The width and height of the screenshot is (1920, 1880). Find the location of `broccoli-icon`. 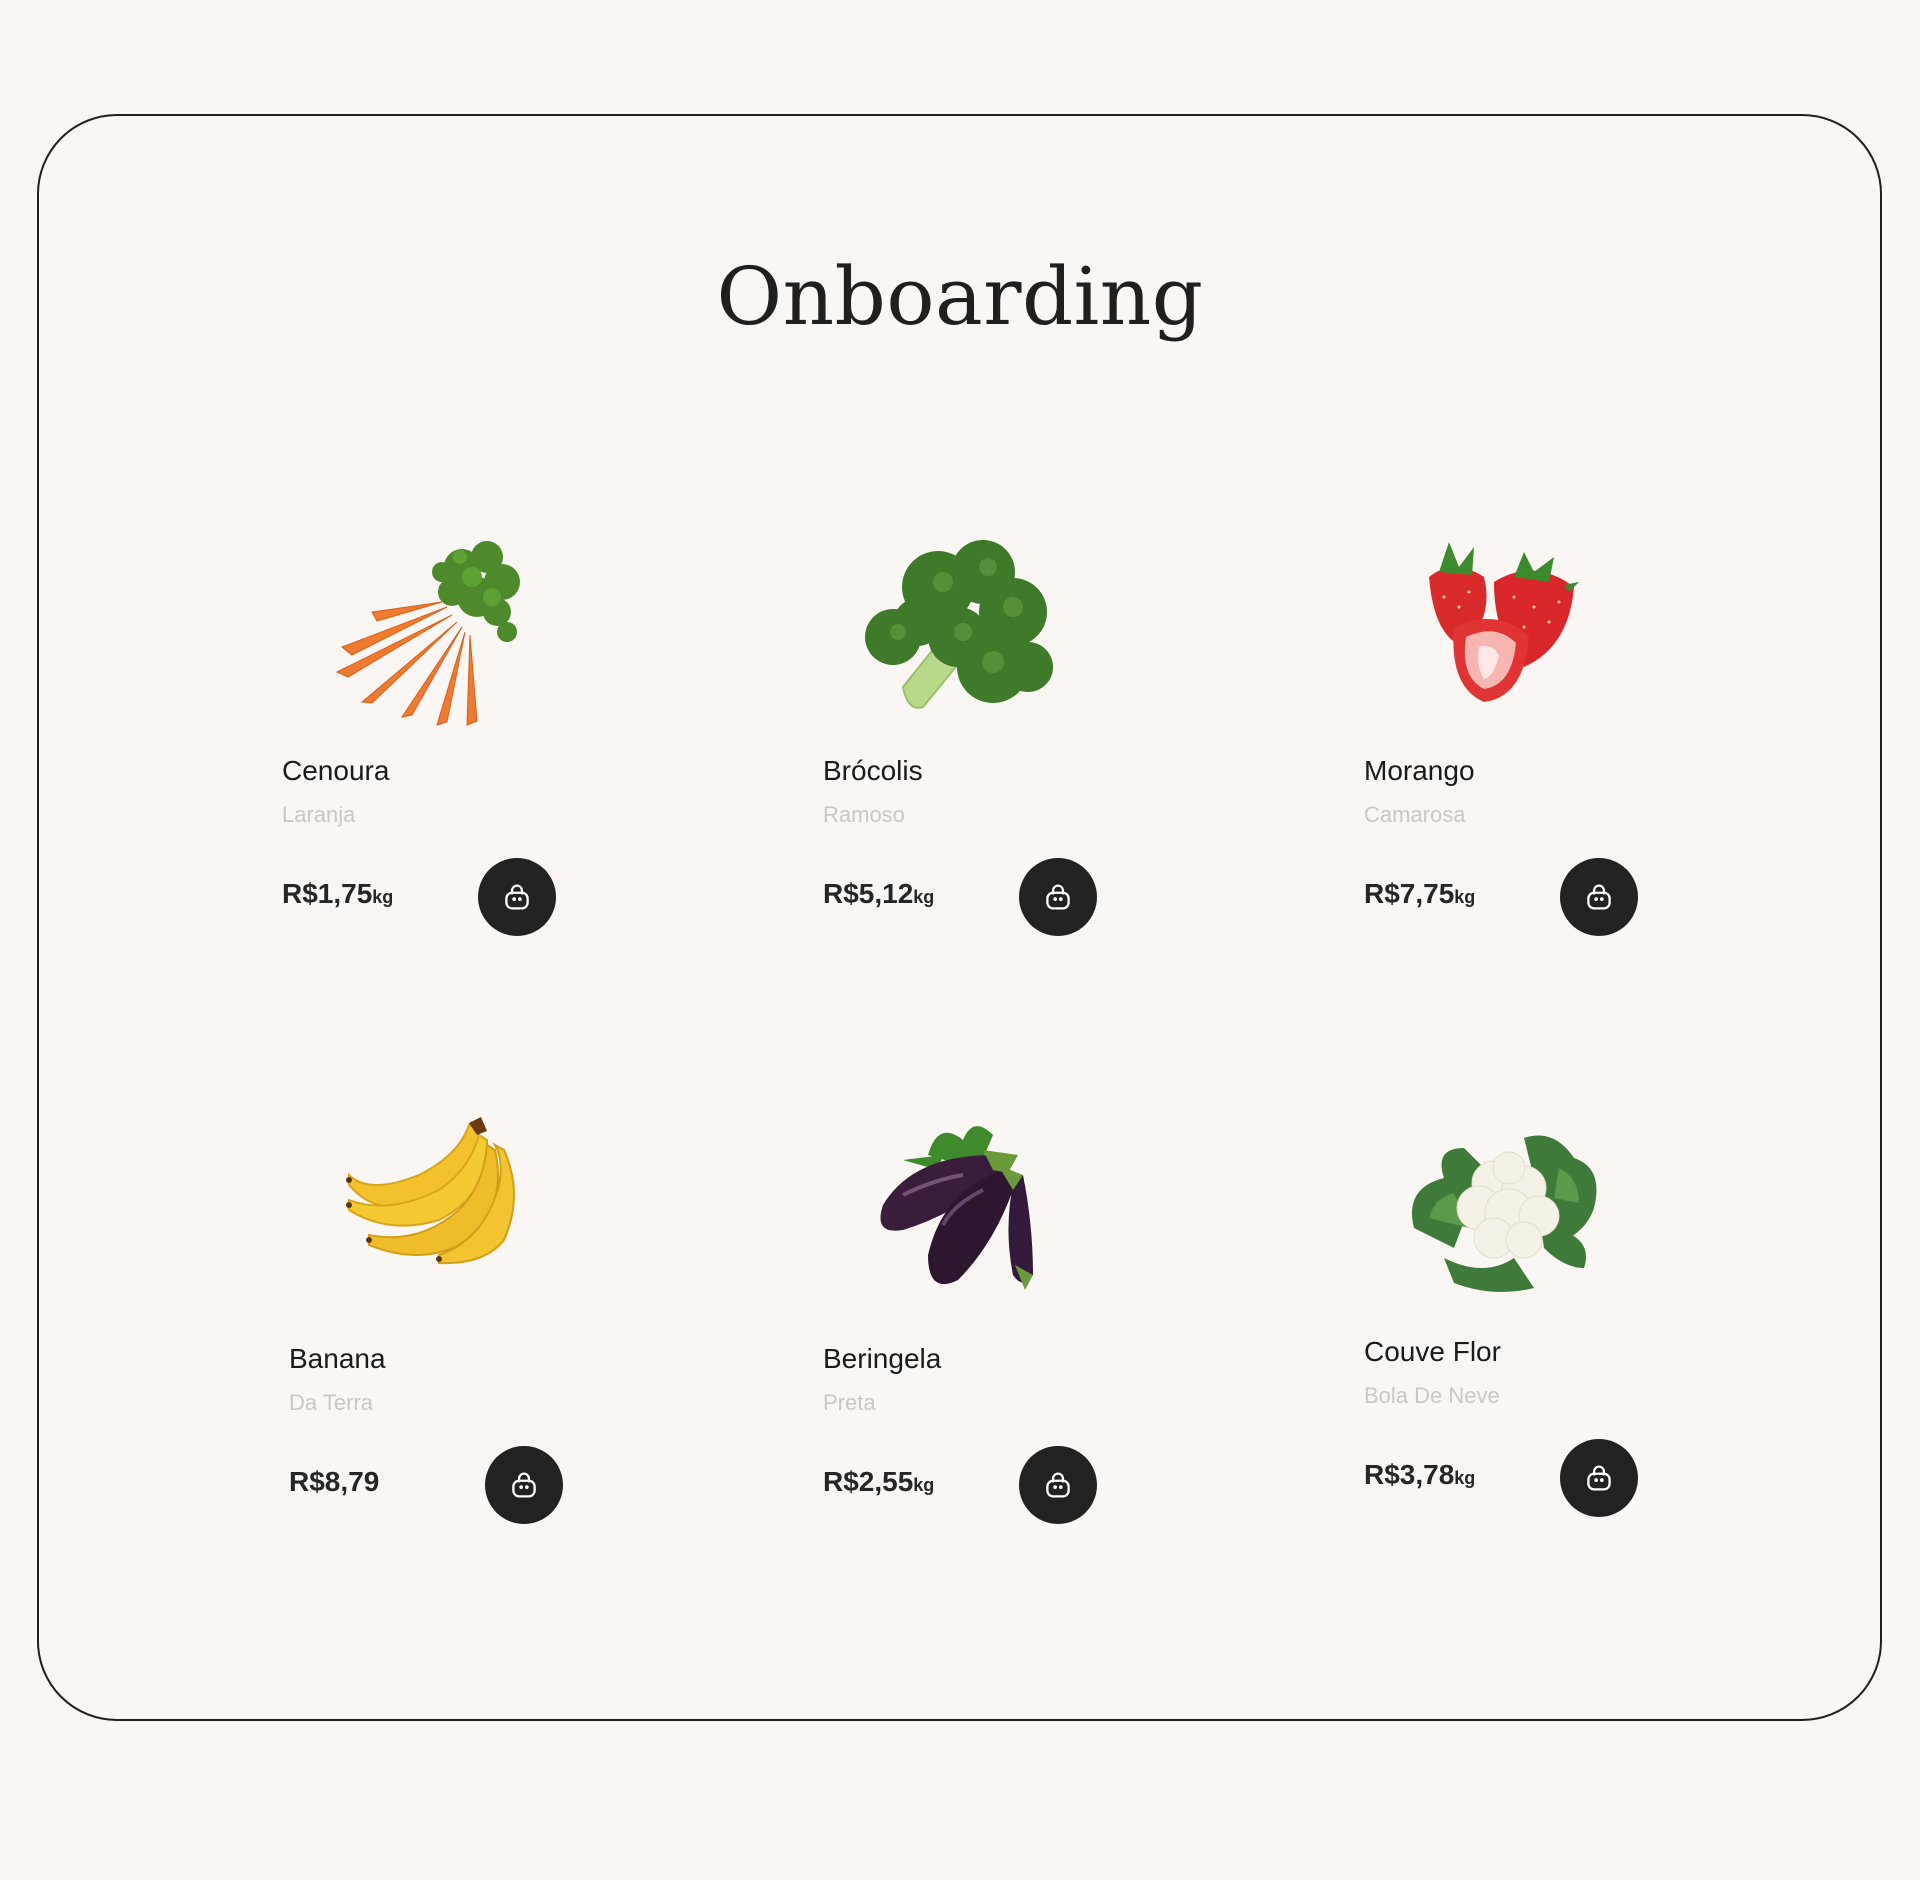

broccoli-icon is located at coordinates (959, 624).